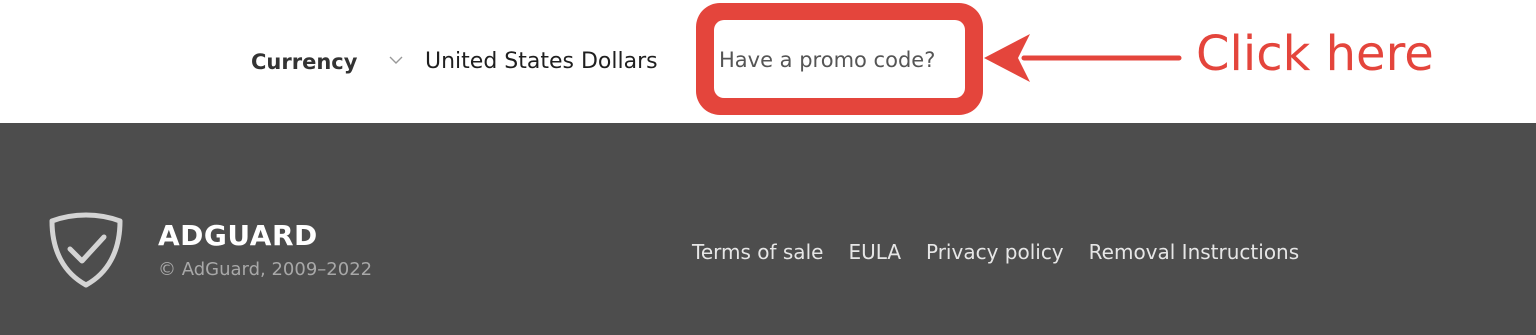  Describe the element at coordinates (1194, 252) in the screenshot. I see `removal-instructions-link: Removal Instructions` at that location.